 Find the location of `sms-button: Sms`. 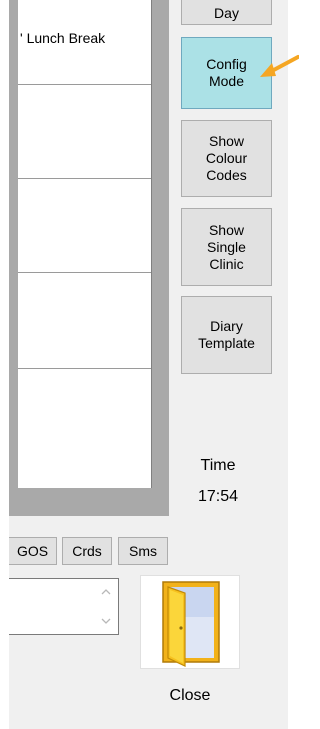

sms-button: Sms is located at coordinates (143, 551).